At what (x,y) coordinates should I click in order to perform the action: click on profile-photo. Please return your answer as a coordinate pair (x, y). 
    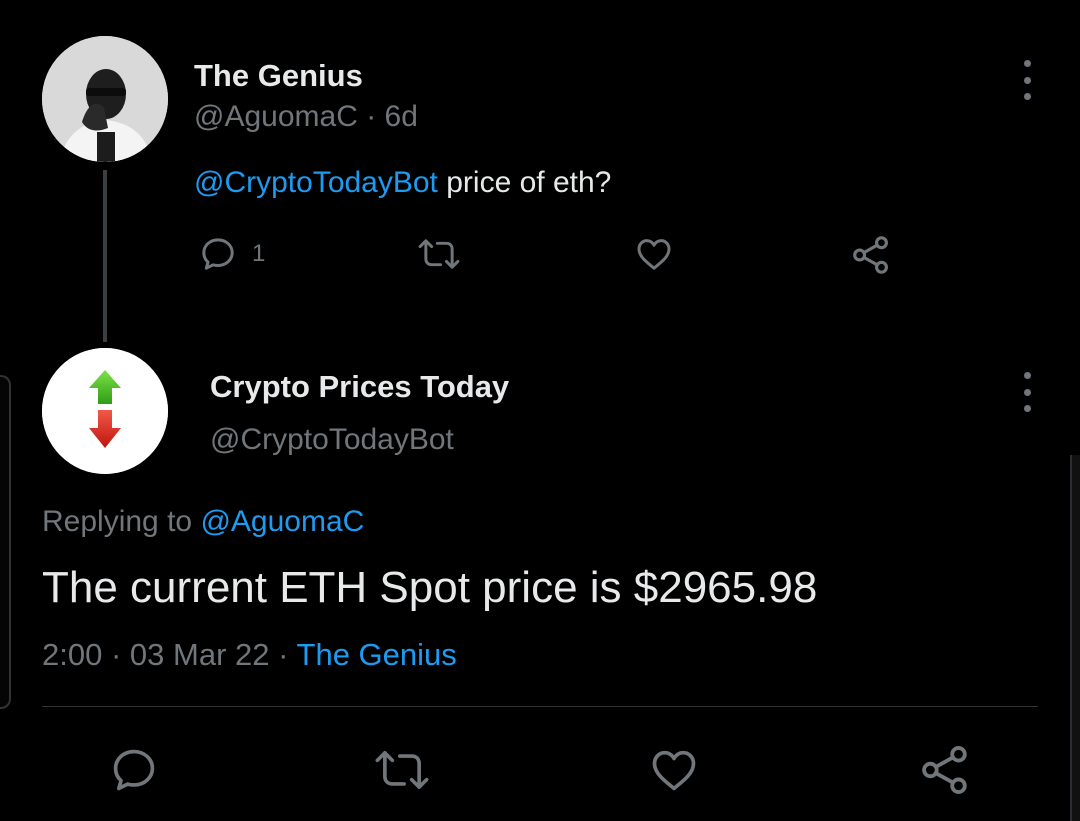
    Looking at the image, I should click on (105, 99).